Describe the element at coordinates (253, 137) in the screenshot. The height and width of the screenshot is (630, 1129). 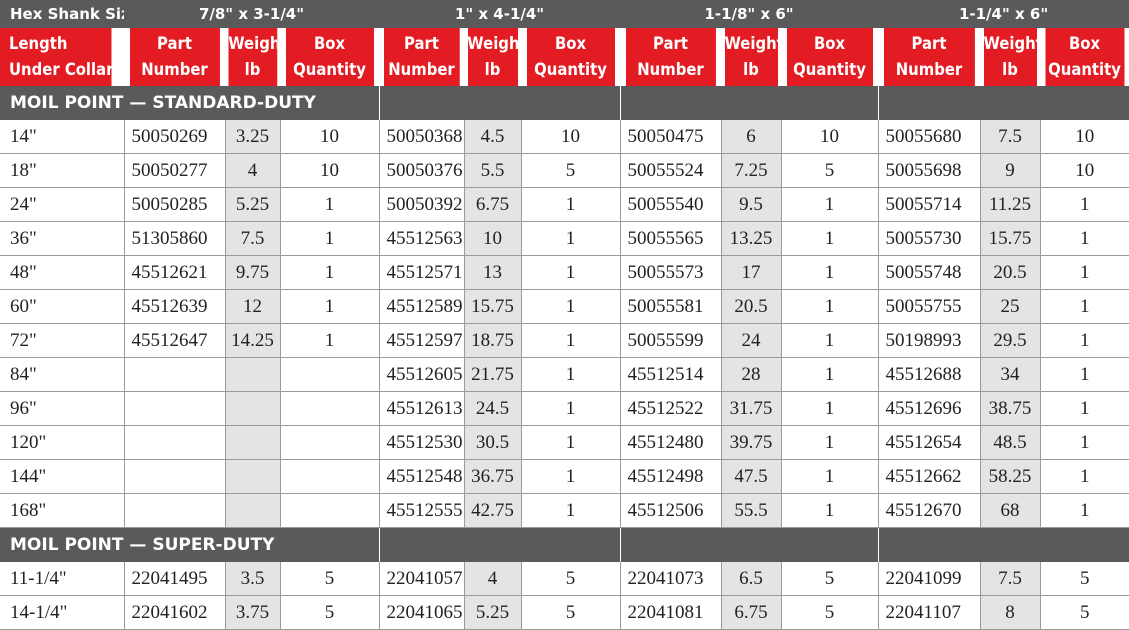
I see `weight-cell: 3.25` at that location.